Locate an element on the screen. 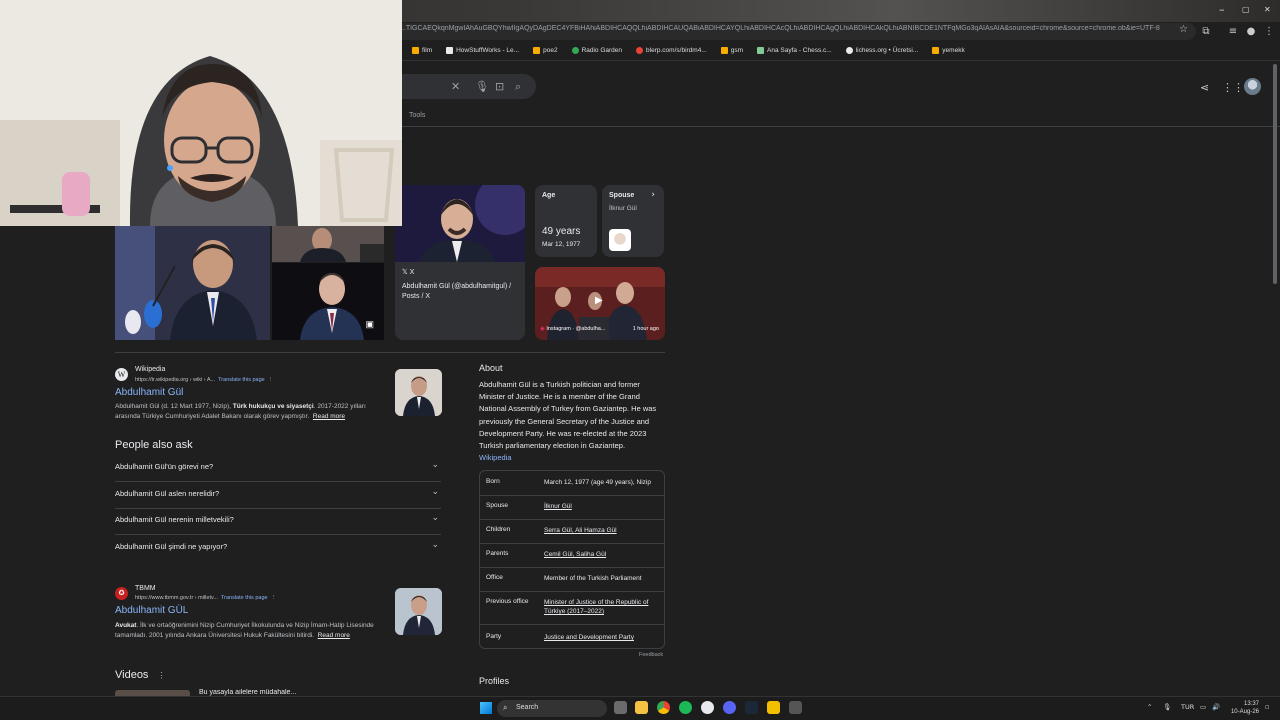  bookmark-yemekk: yemekk is located at coordinates (948, 50).